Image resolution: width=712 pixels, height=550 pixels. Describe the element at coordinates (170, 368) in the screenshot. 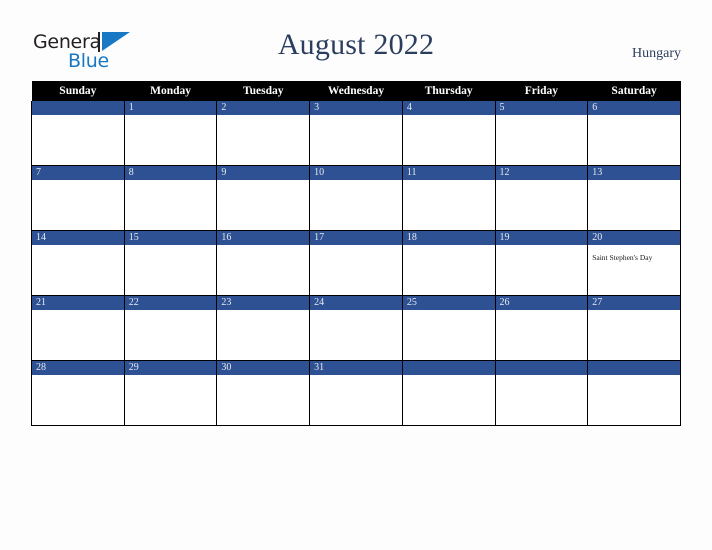

I see `day-number: 29` at that location.